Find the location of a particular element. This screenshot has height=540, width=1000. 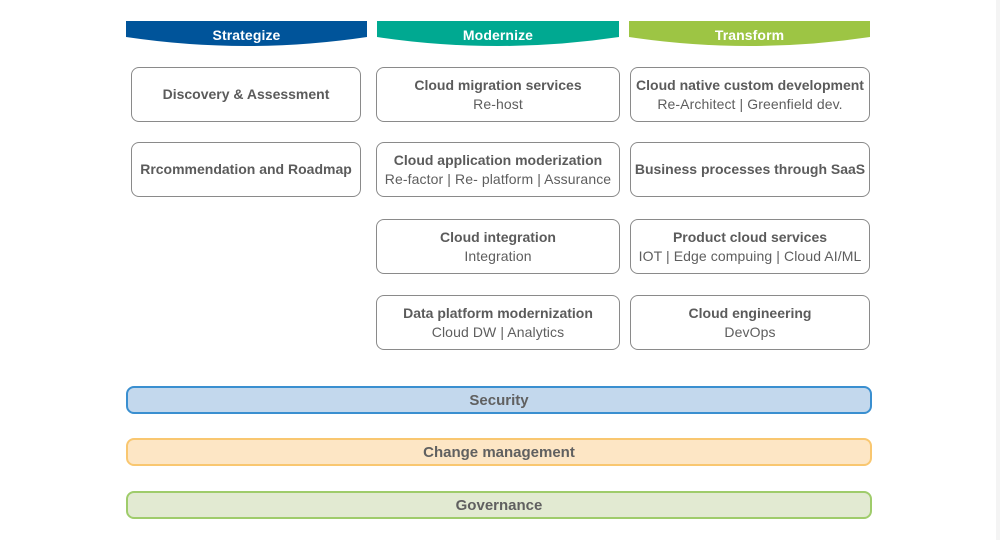

column-header-strategize: Strategize is located at coordinates (246, 36).